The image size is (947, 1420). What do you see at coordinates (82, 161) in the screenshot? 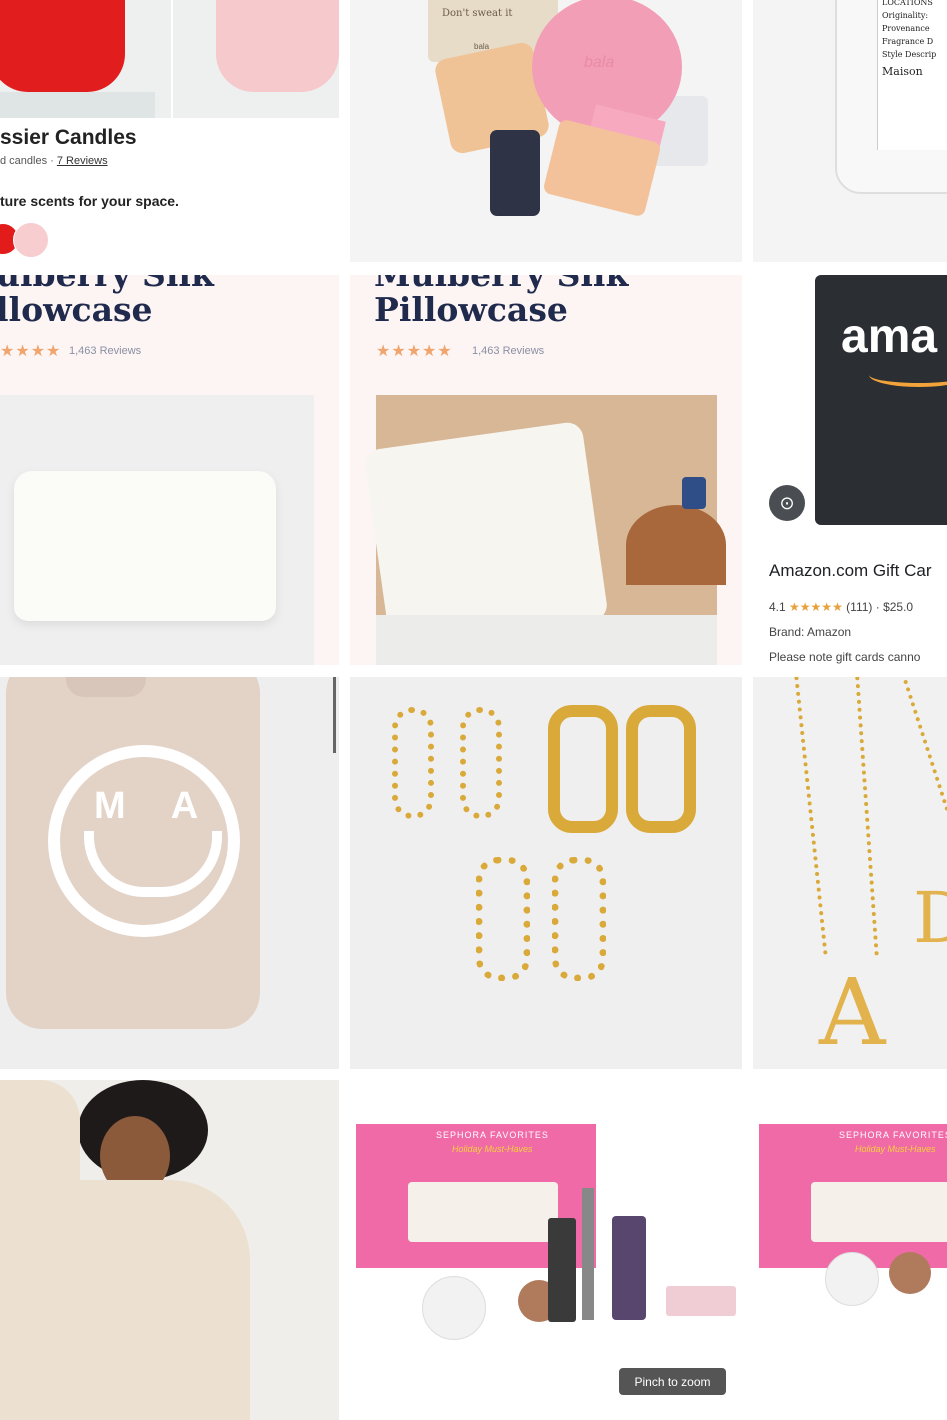
I see `candle-reviews-link: 7 Reviews` at bounding box center [82, 161].